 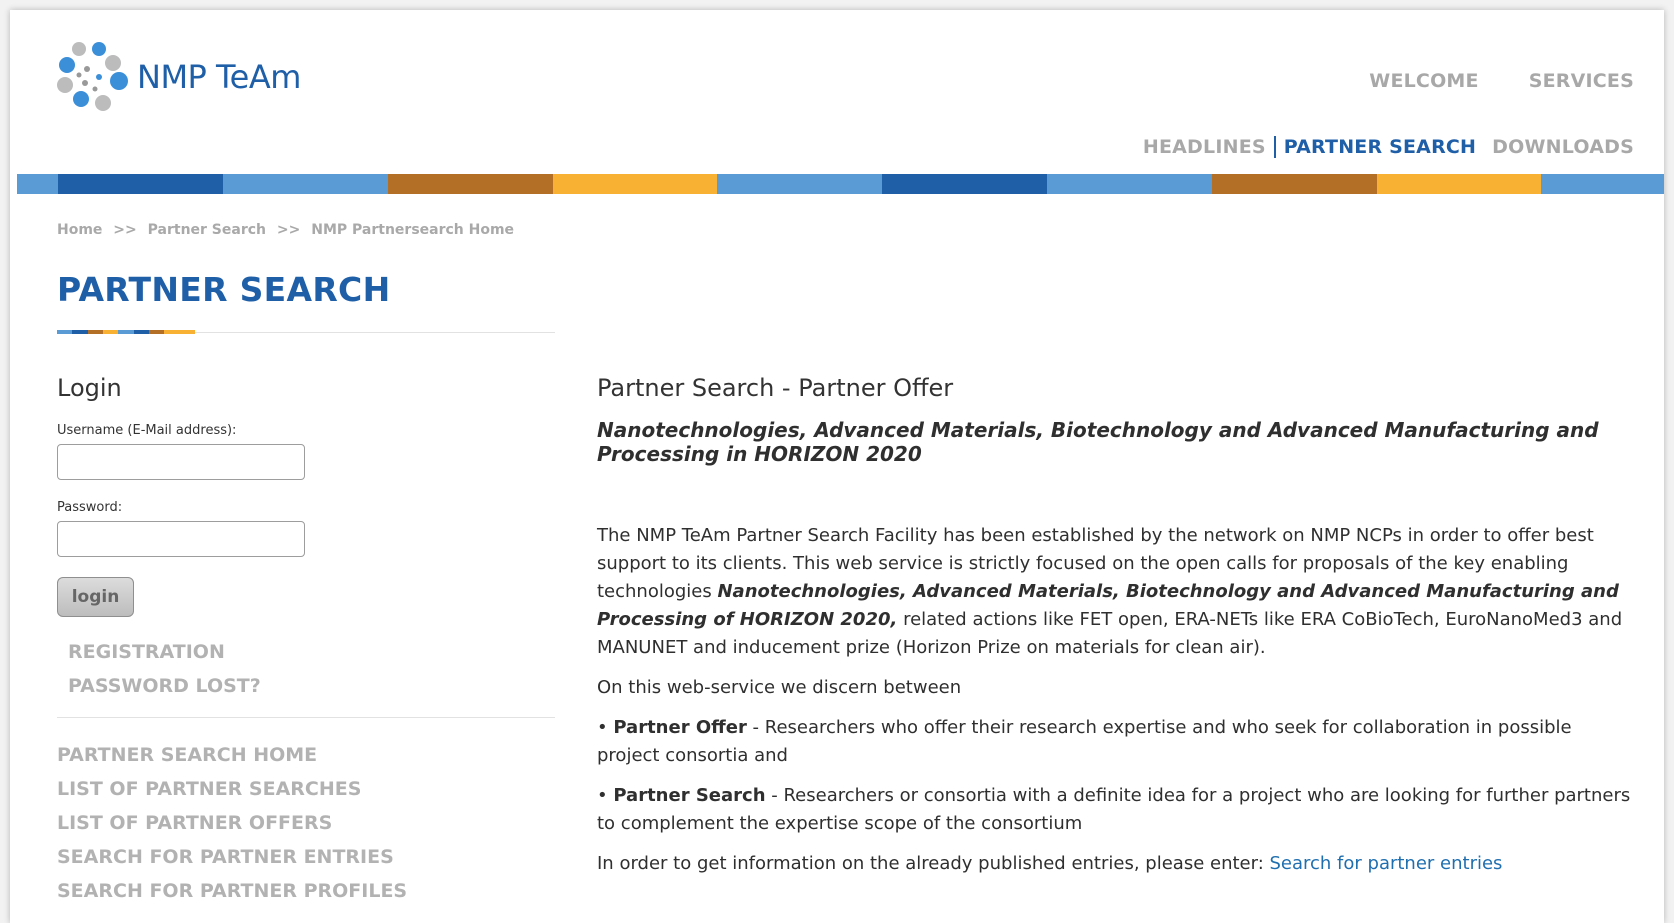 I want to click on content-heading: Partner Search - Partner Offer, so click(x=775, y=388).